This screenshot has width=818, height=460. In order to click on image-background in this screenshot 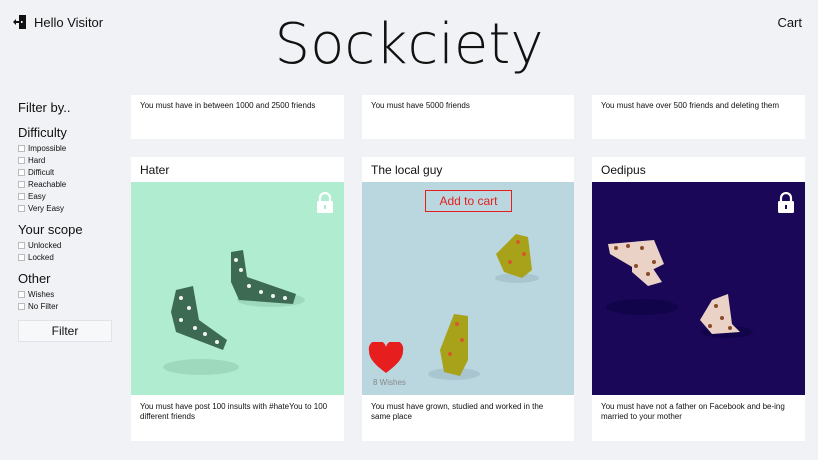, I will do `click(698, 288)`.